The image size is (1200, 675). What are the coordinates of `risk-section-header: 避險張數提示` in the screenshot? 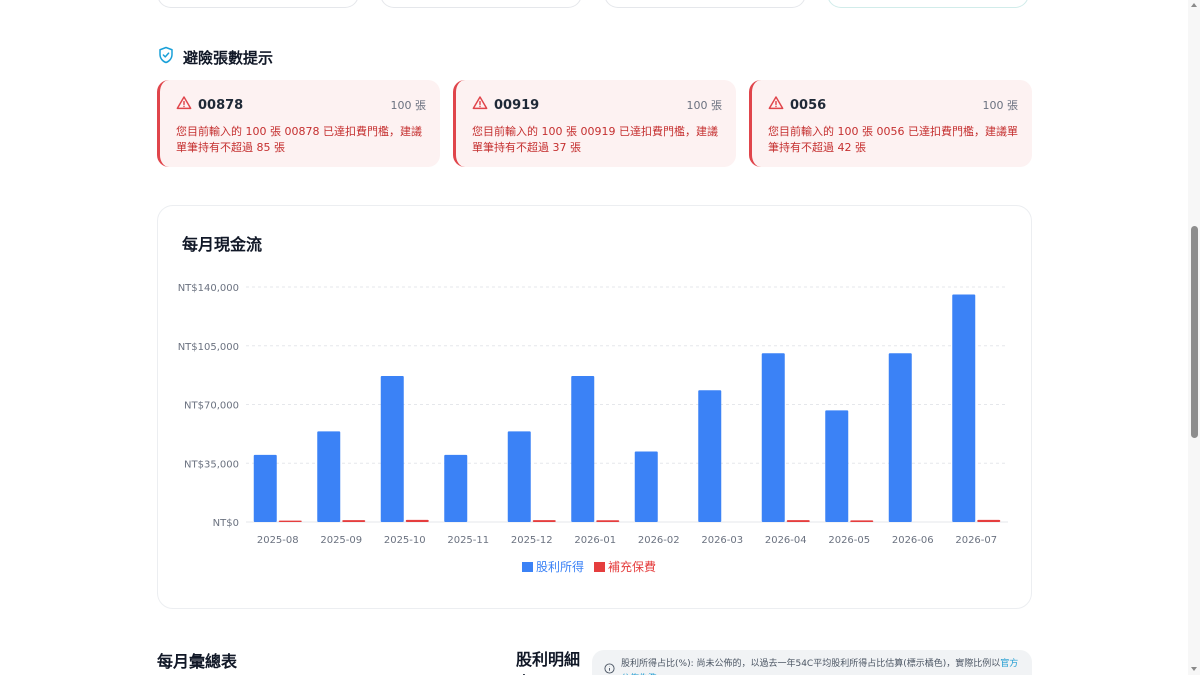 It's located at (215, 57).